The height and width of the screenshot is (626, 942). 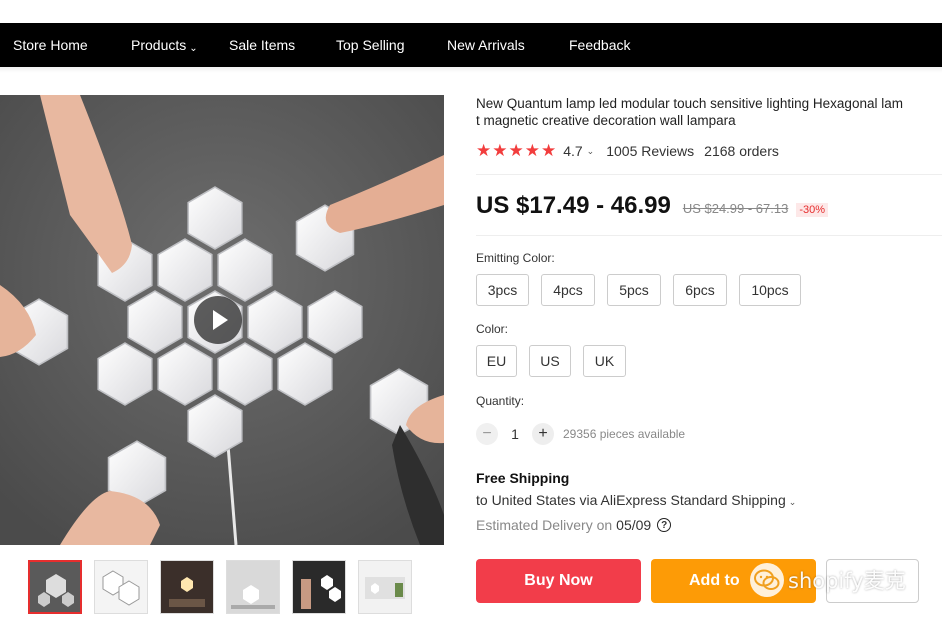 What do you see at coordinates (523, 478) in the screenshot?
I see `free-shipping-title: Free Shipping` at bounding box center [523, 478].